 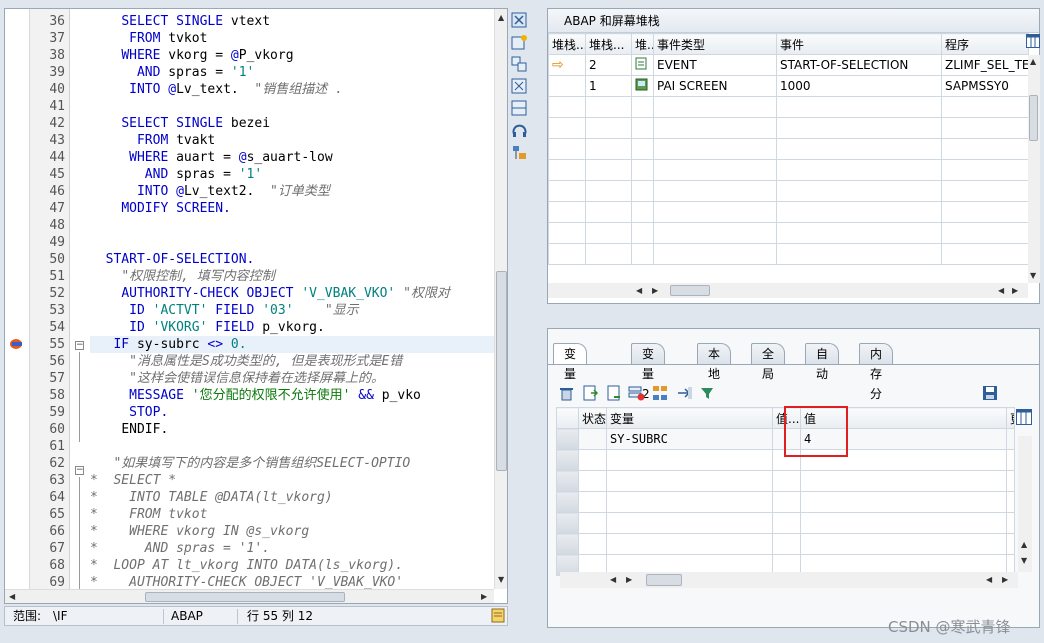 I want to click on stack-col-header: 事件类型, so click(x=715, y=44).